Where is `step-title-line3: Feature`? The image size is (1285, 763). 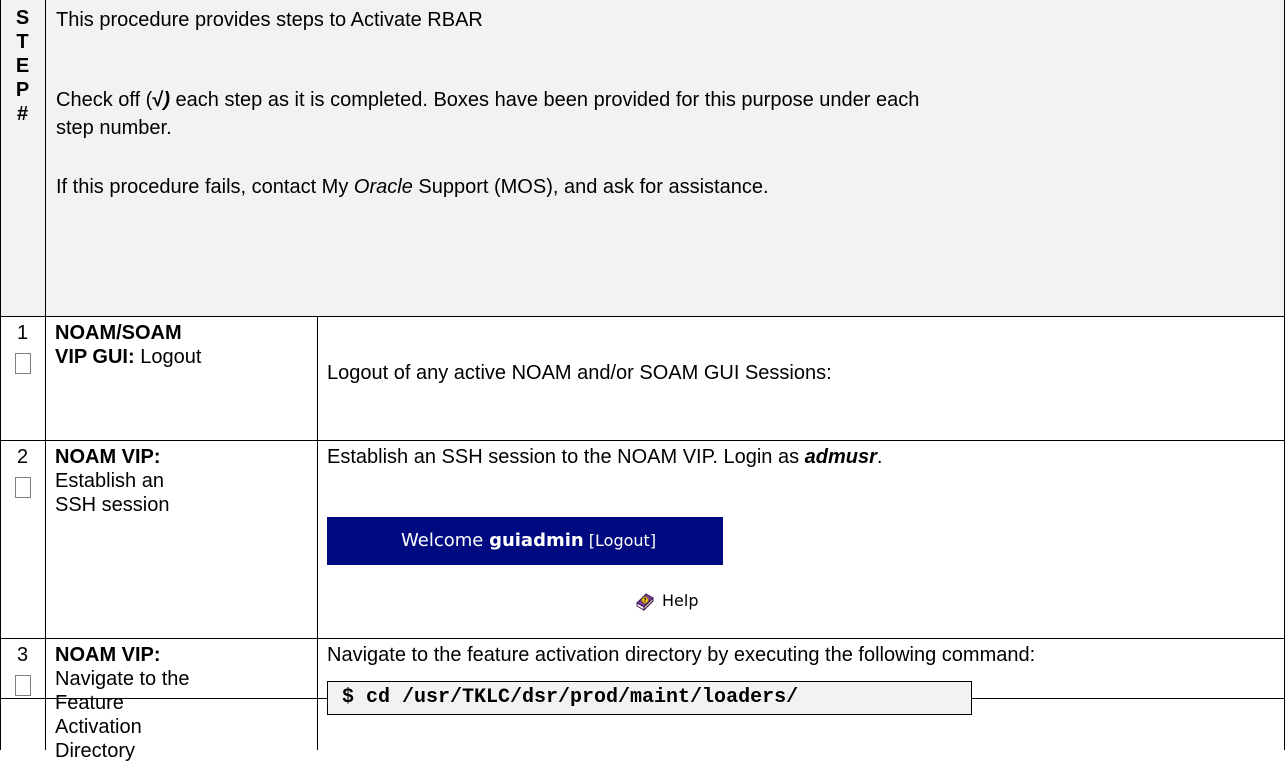 step-title-line3: Feature is located at coordinates (89, 703).